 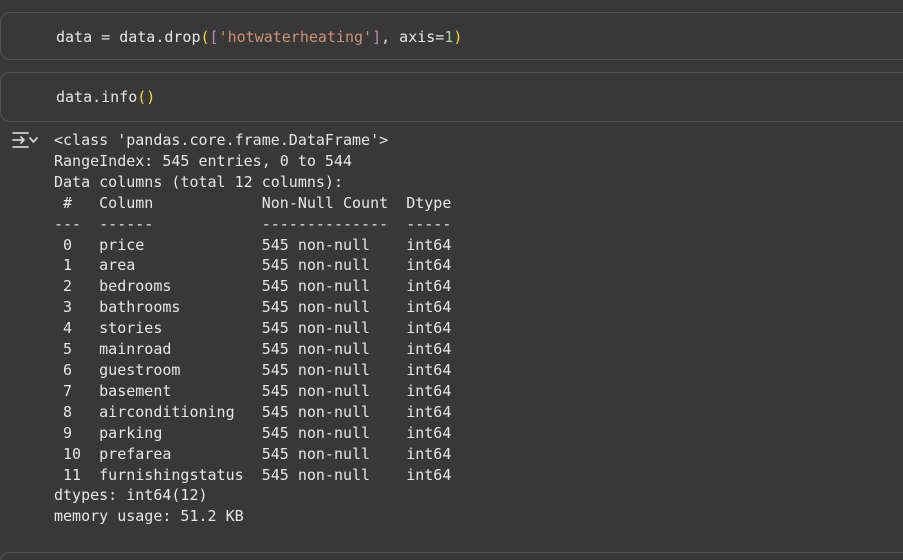 What do you see at coordinates (253, 411) in the screenshot?
I see `output-line: 8 airconditioning 545 non-null int64` at bounding box center [253, 411].